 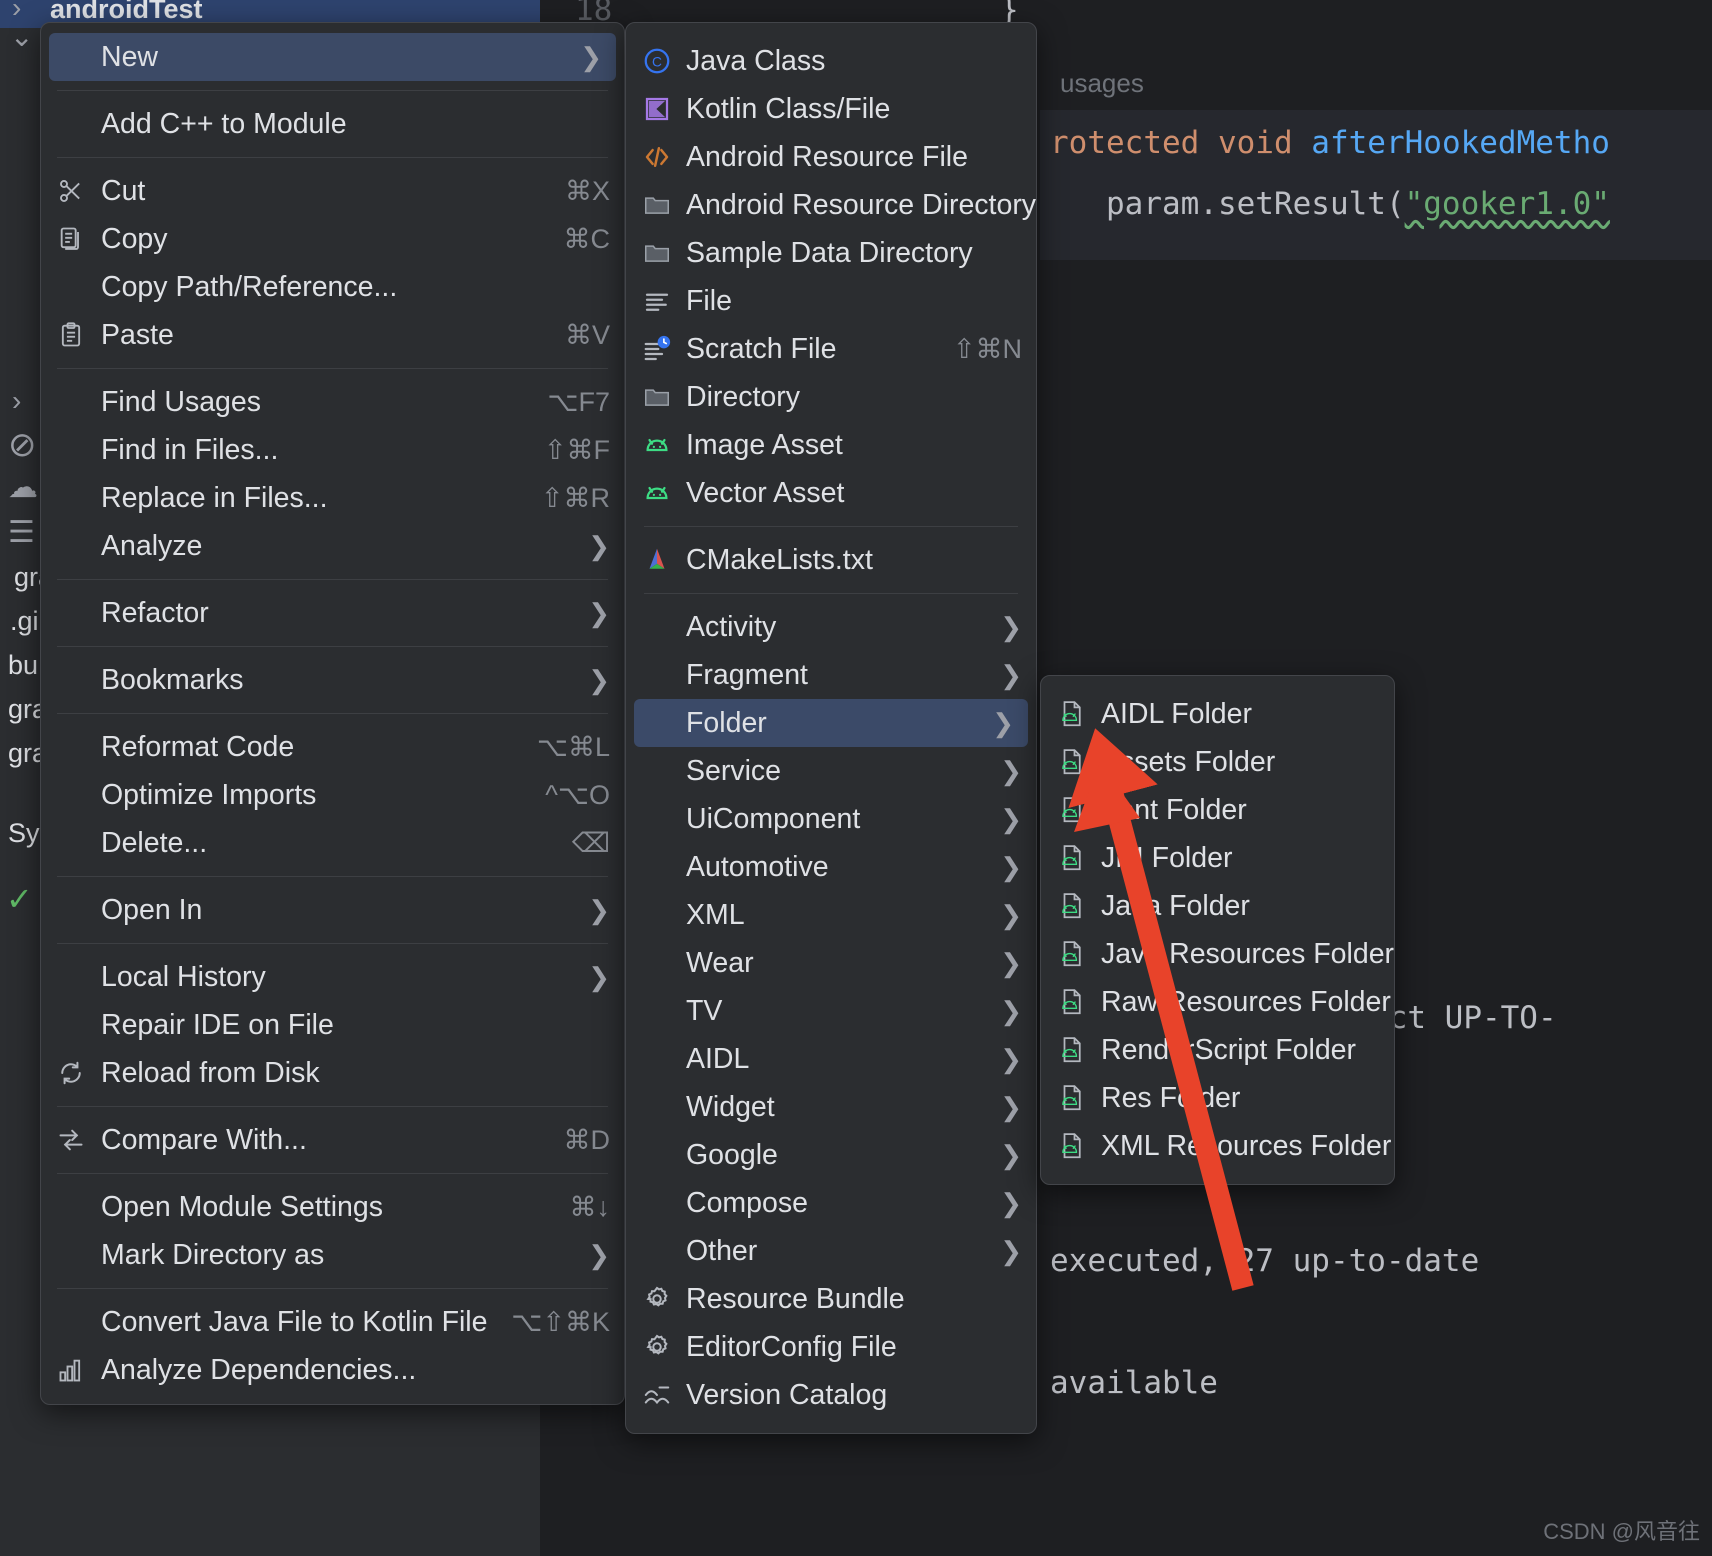 I want to click on menu-item-image-asset: Image Asset, so click(x=831, y=445).